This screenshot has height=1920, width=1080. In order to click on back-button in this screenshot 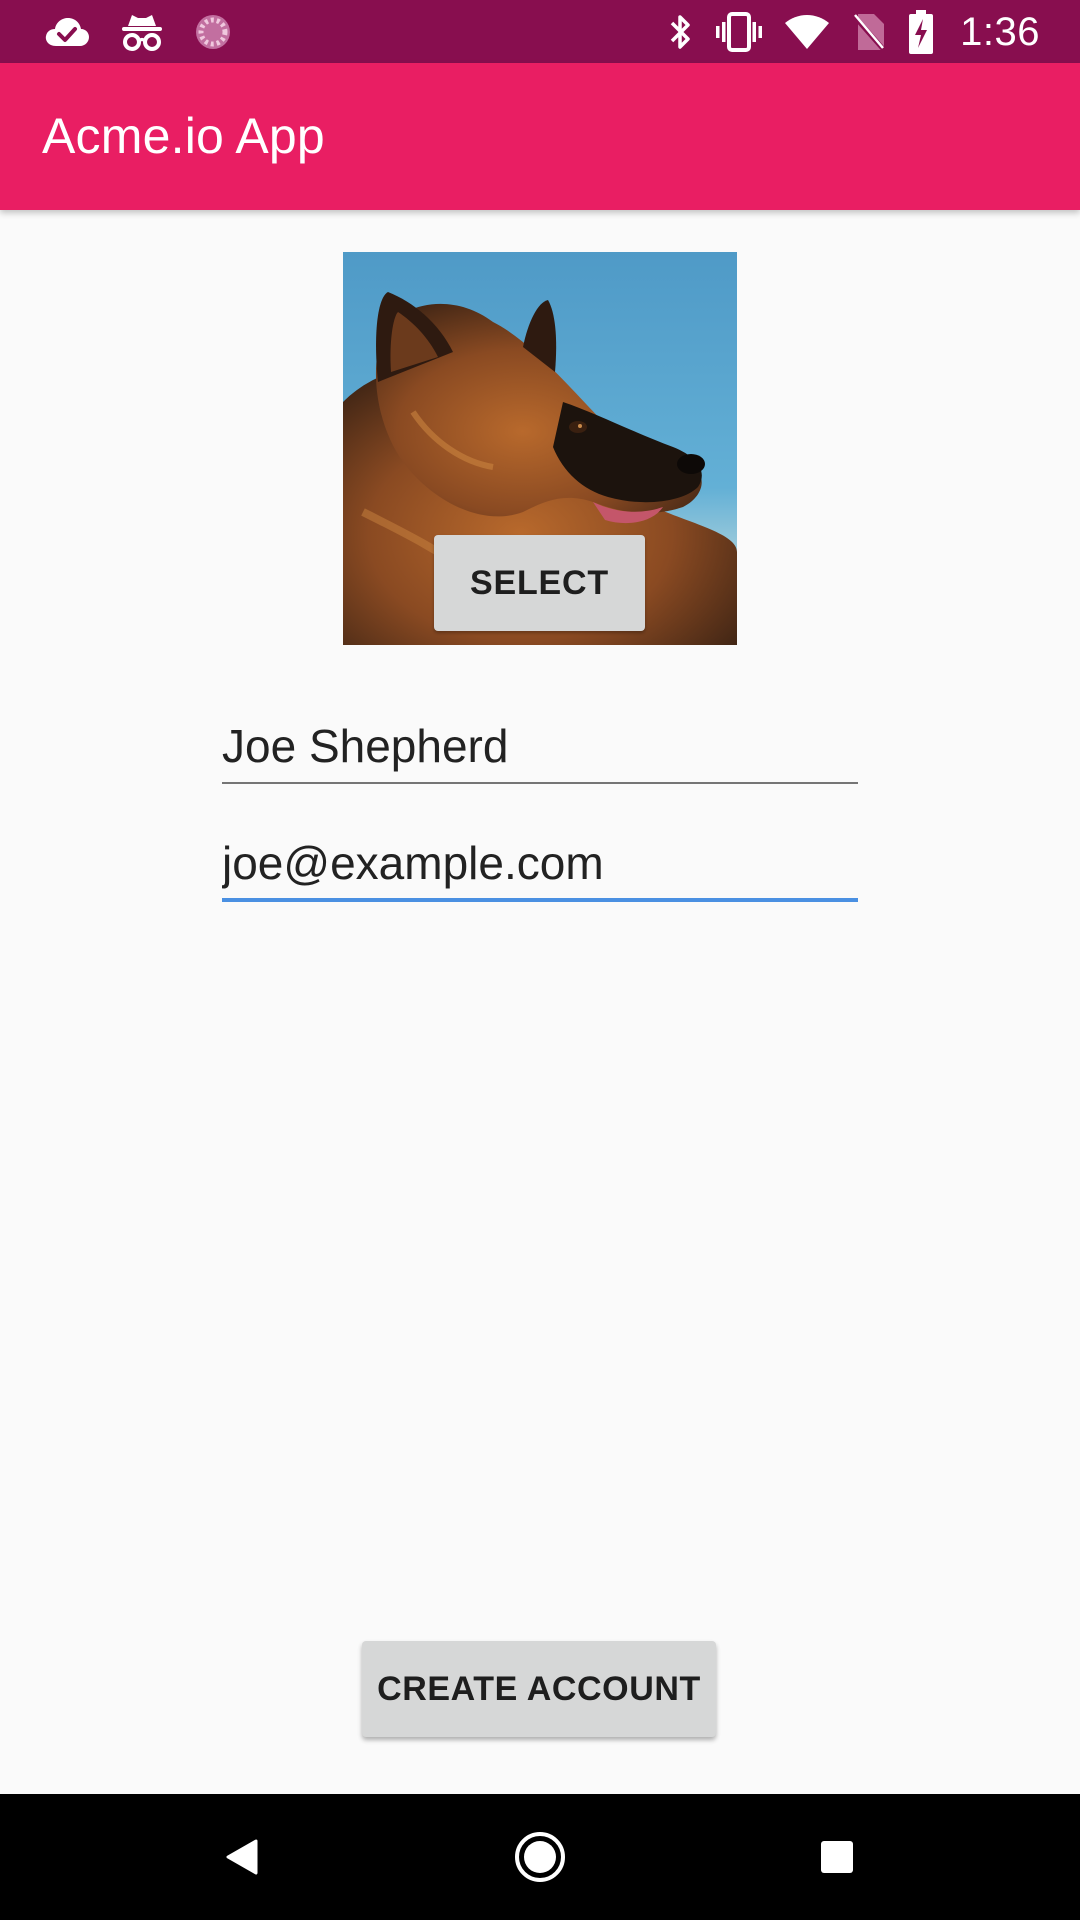, I will do `click(242, 1857)`.